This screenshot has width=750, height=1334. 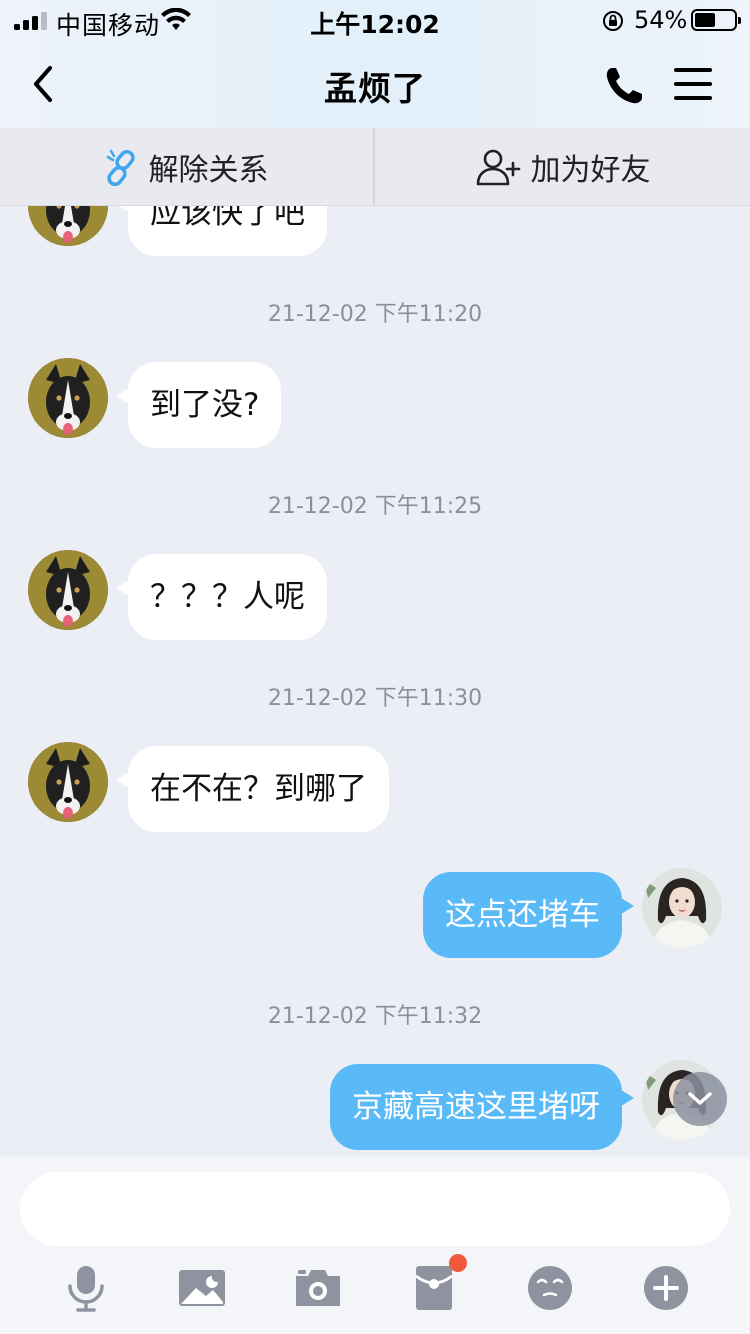 I want to click on timestamp: 21-12-02 下午11:20, so click(x=375, y=314).